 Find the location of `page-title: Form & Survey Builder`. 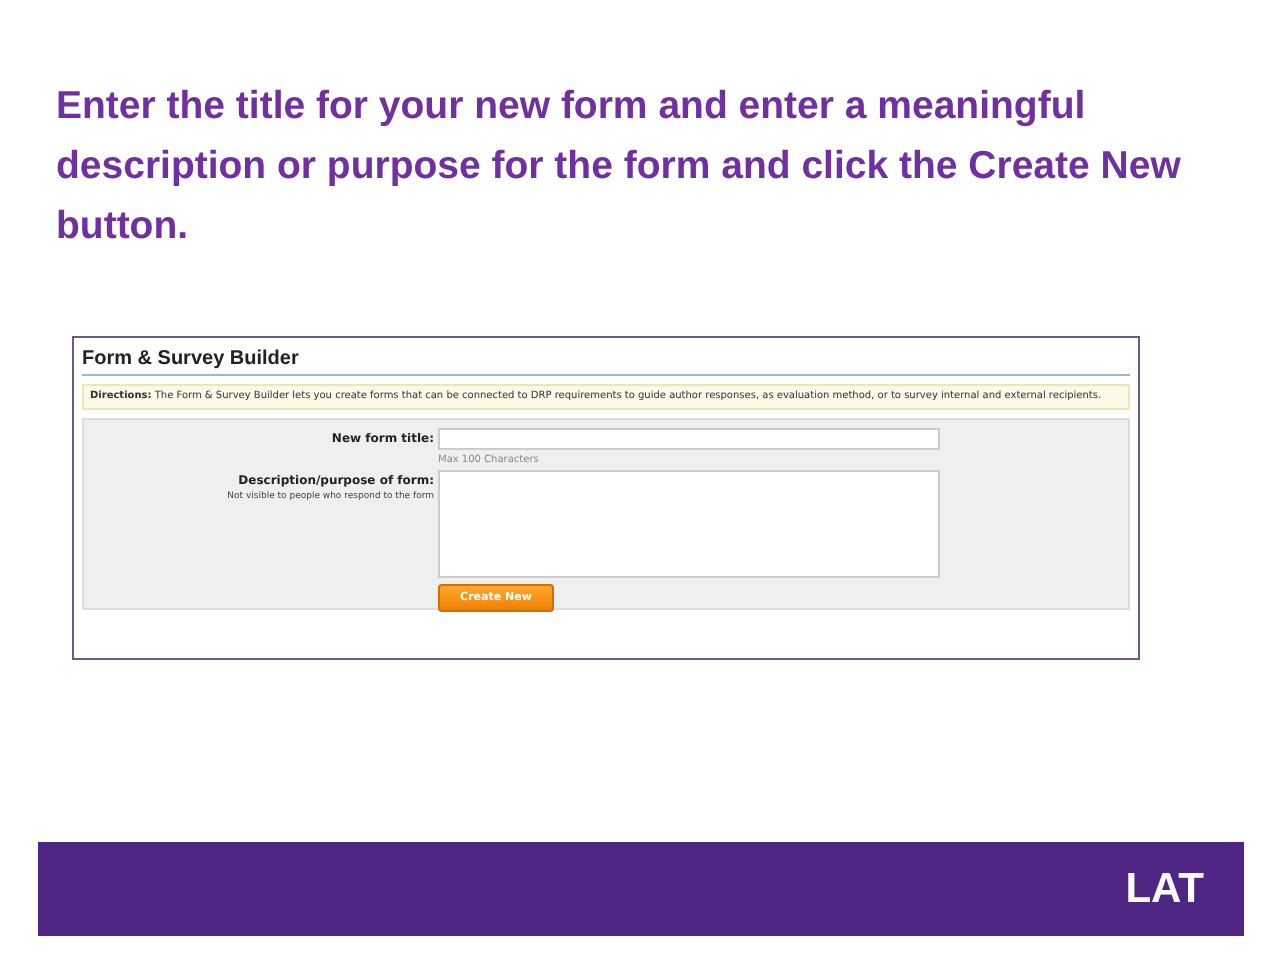

page-title: Form & Survey Builder is located at coordinates (606, 359).